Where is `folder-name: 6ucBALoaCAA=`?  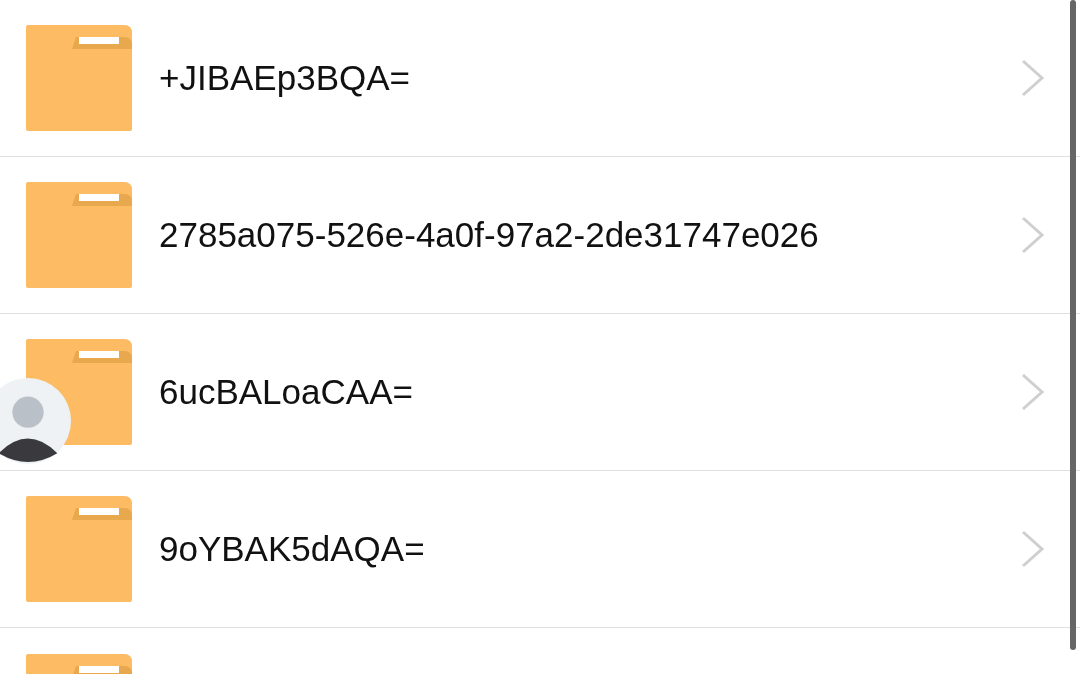
folder-name: 6ucBALoaCAA= is located at coordinates (286, 392).